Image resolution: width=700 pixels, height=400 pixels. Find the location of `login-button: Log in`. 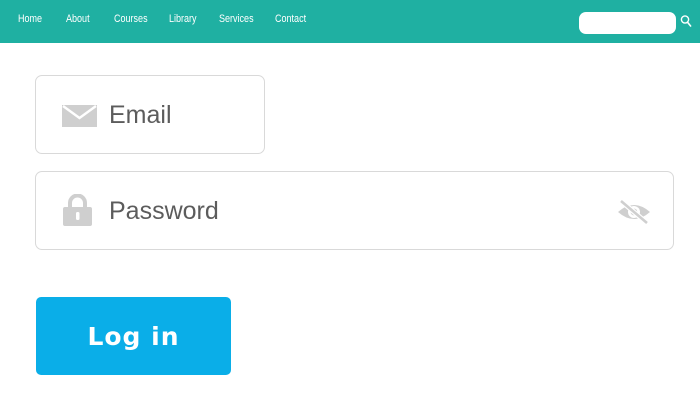

login-button: Log in is located at coordinates (133, 336).